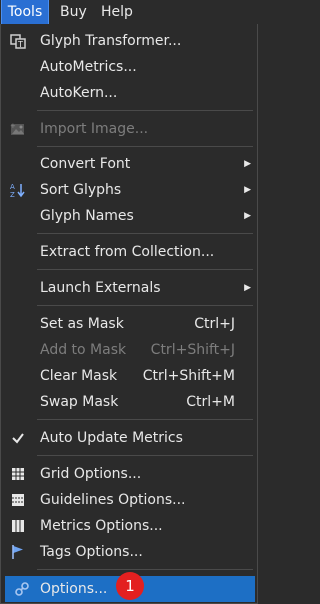  What do you see at coordinates (22, 589) in the screenshot?
I see `link-icon` at bounding box center [22, 589].